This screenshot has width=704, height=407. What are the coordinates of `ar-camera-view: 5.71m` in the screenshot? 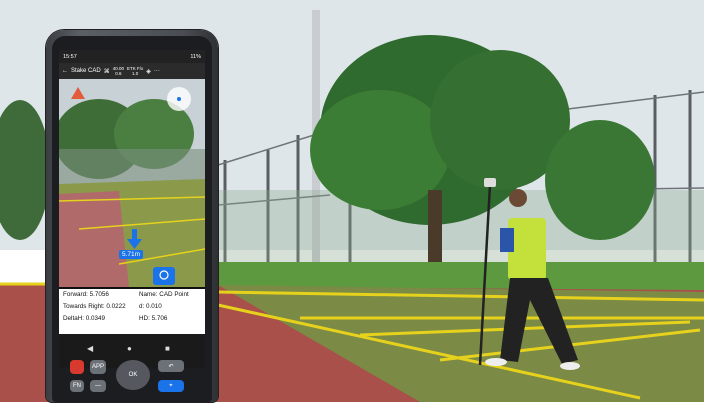 It's located at (132, 183).